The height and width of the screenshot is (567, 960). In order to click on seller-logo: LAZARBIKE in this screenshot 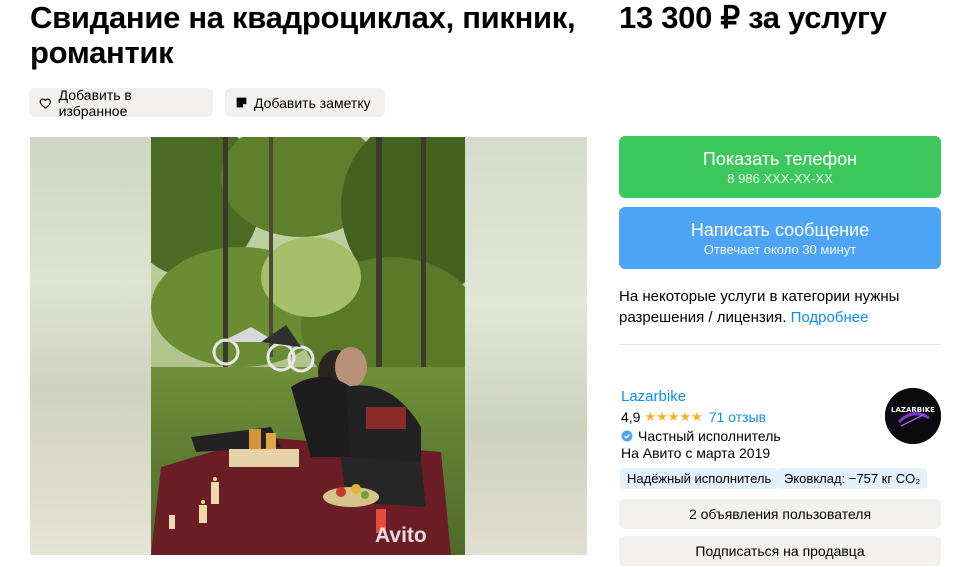, I will do `click(913, 416)`.